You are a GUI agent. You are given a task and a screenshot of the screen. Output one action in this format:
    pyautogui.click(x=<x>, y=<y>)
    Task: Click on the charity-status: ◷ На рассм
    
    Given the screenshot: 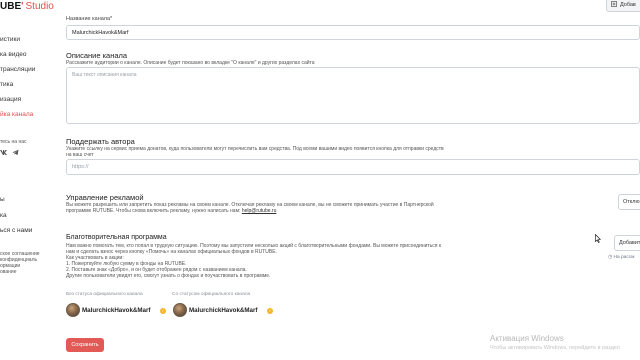 What is the action you would take?
    pyautogui.click(x=621, y=257)
    